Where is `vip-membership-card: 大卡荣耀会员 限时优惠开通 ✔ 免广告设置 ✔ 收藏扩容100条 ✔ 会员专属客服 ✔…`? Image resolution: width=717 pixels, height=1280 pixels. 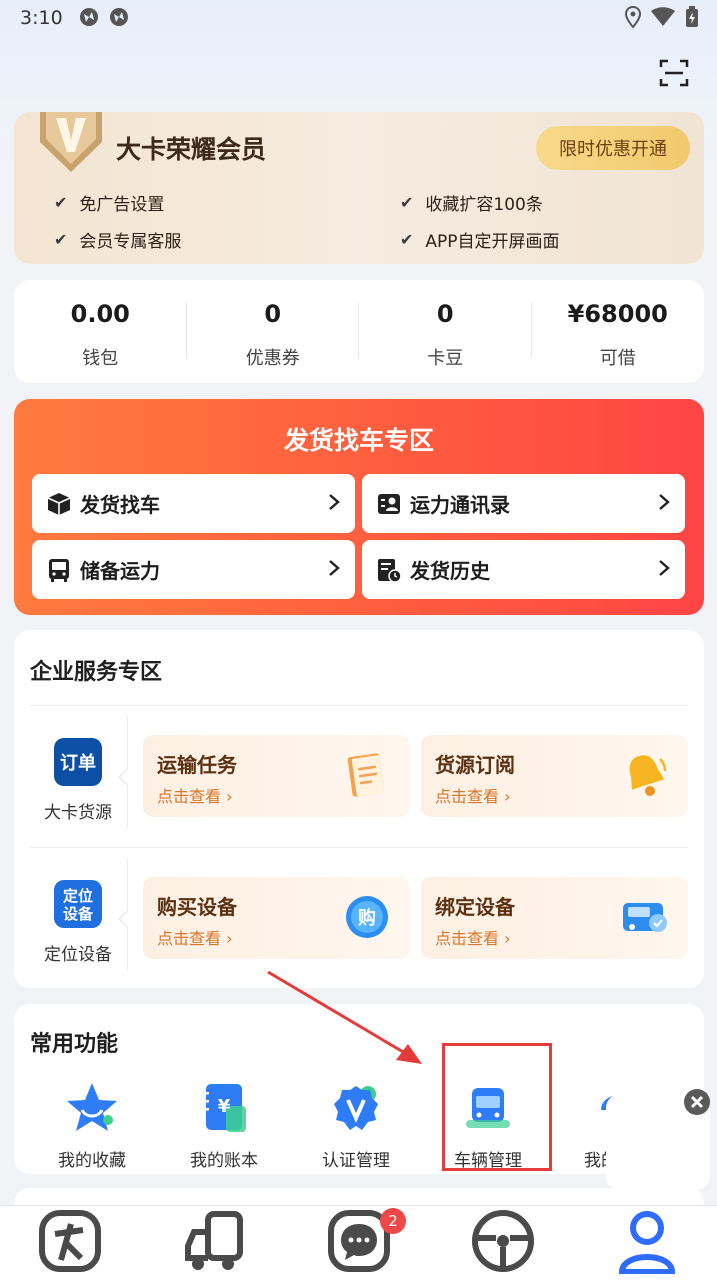
vip-membership-card: 大卡荣耀会员 限时优惠开通 ✔ 免广告设置 ✔ 收藏扩容100条 ✔ 会员专属客服 ✔… is located at coordinates (359, 188).